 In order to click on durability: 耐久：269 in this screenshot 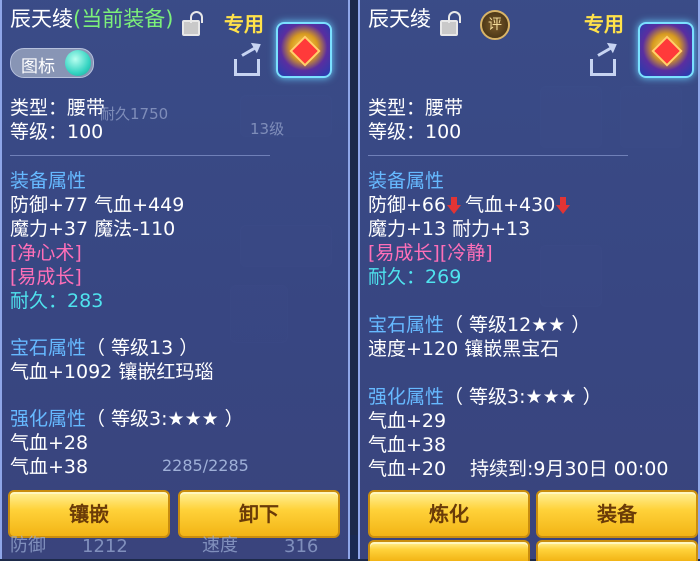, I will do `click(414, 277)`.